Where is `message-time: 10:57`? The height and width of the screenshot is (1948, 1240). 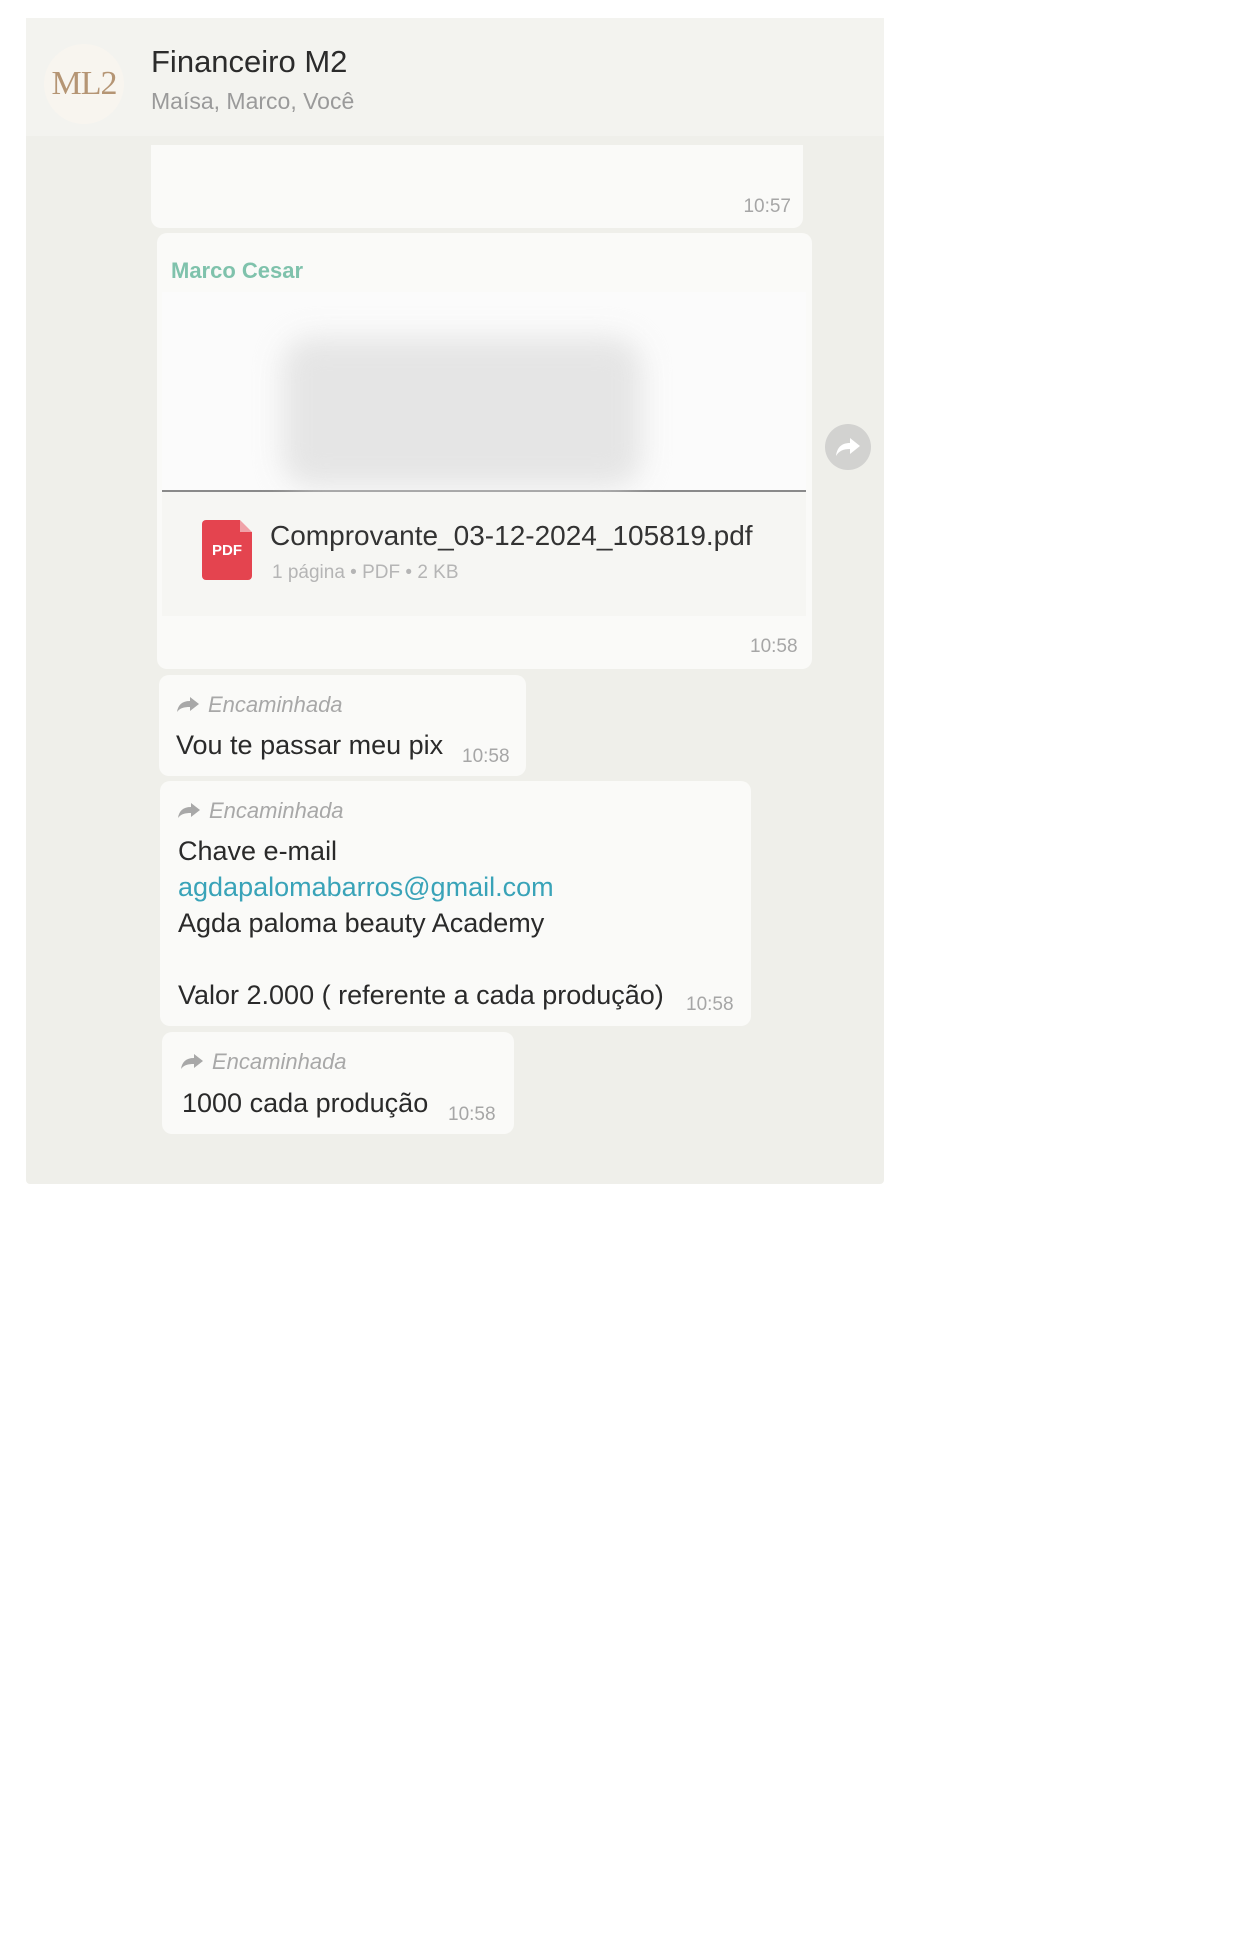
message-time: 10:57 is located at coordinates (767, 206).